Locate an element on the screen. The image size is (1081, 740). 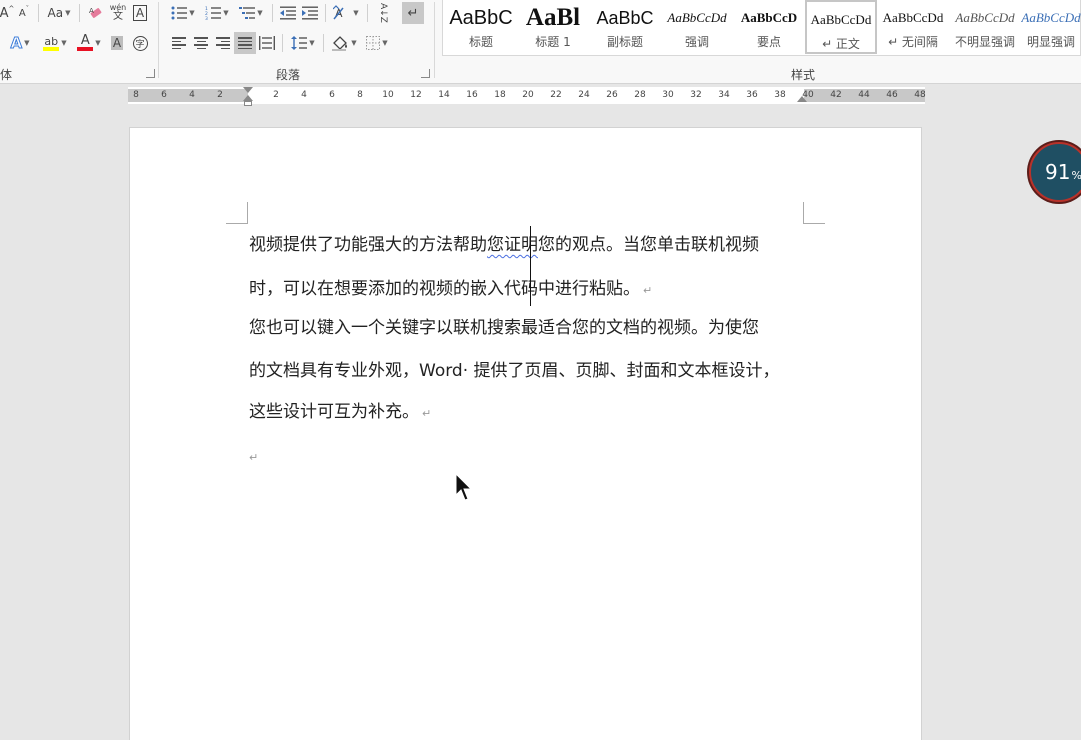
phonetic-guide-button: wén 文 is located at coordinates (118, 12).